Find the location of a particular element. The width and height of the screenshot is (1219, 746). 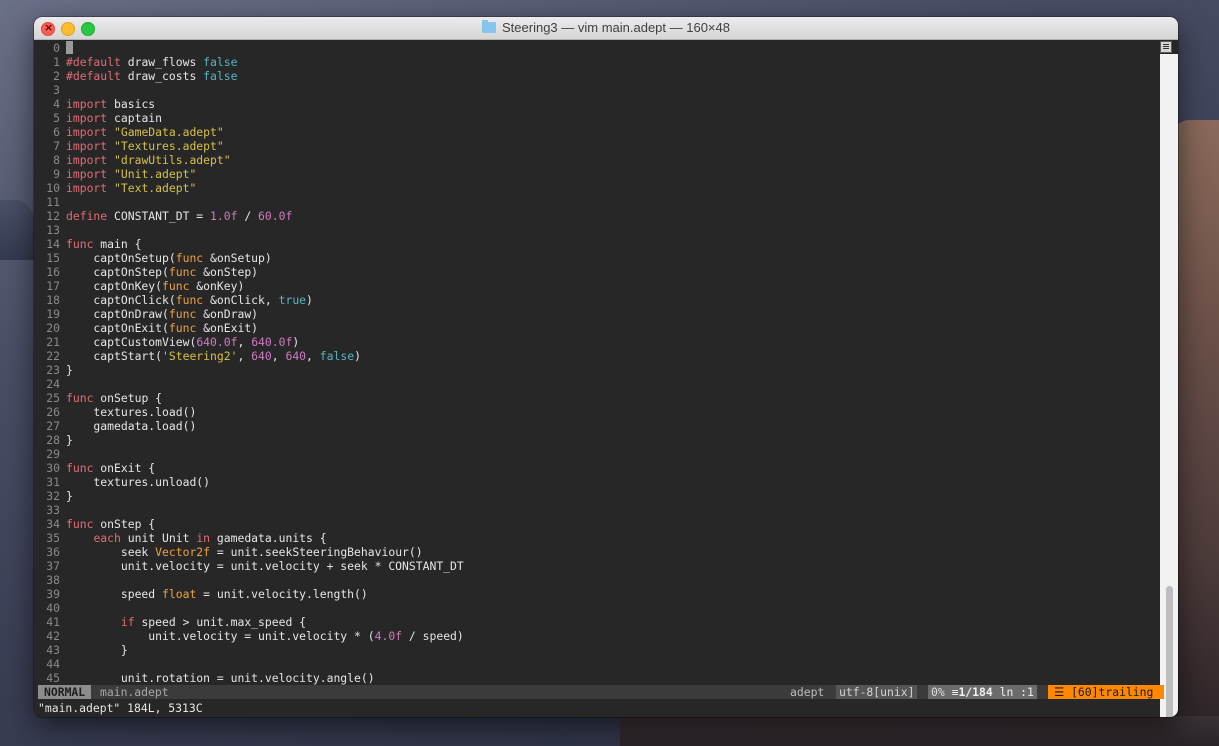

code-line: 34 func onStep { is located at coordinates (598, 524).